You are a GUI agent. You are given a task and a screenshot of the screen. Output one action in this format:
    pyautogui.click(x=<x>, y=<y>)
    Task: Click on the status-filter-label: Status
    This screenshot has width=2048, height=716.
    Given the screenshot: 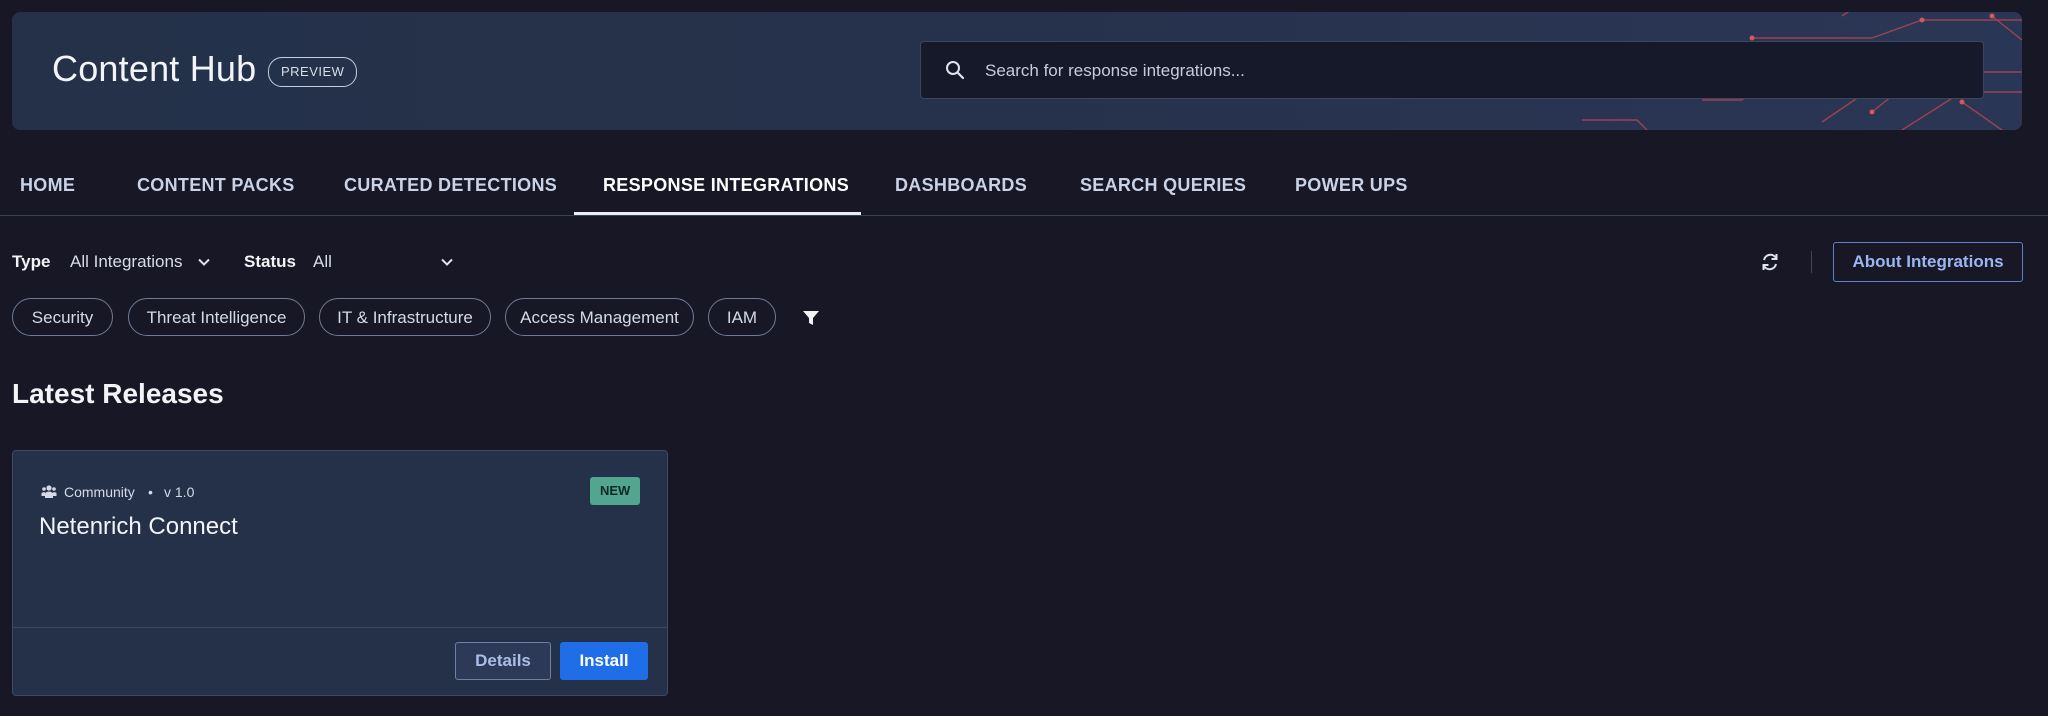 What is the action you would take?
    pyautogui.click(x=270, y=261)
    